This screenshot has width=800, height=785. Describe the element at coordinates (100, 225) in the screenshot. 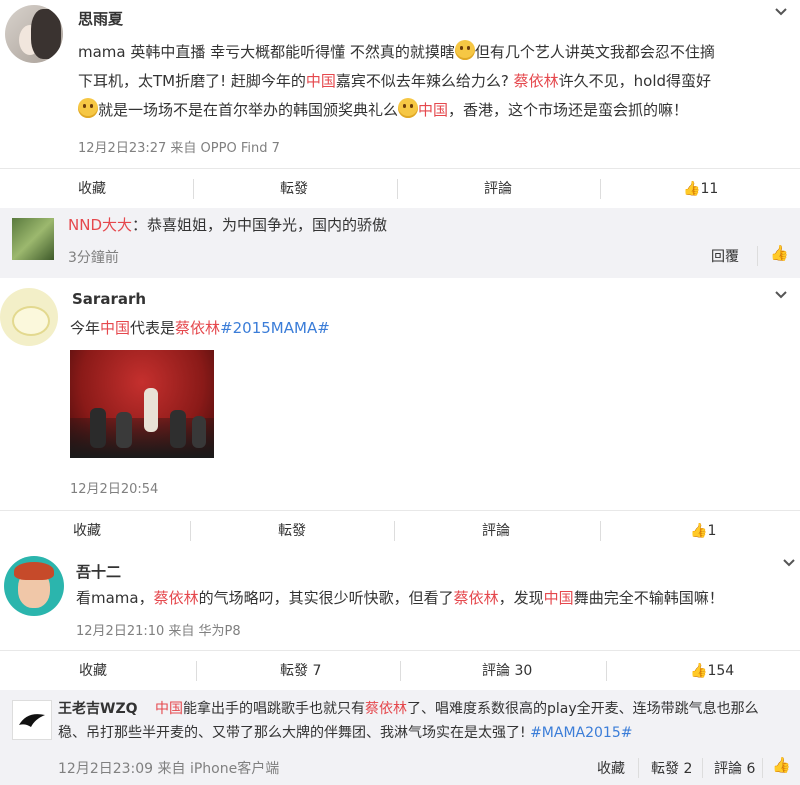

I see `reply-username: NND大大` at that location.